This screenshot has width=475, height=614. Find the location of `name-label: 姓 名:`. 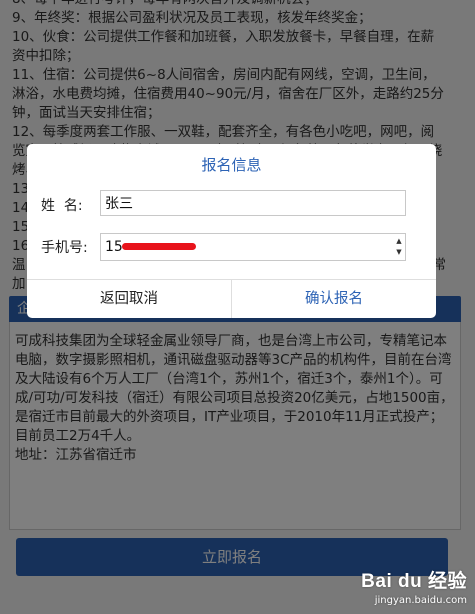

name-label: 姓 名: is located at coordinates (62, 206).